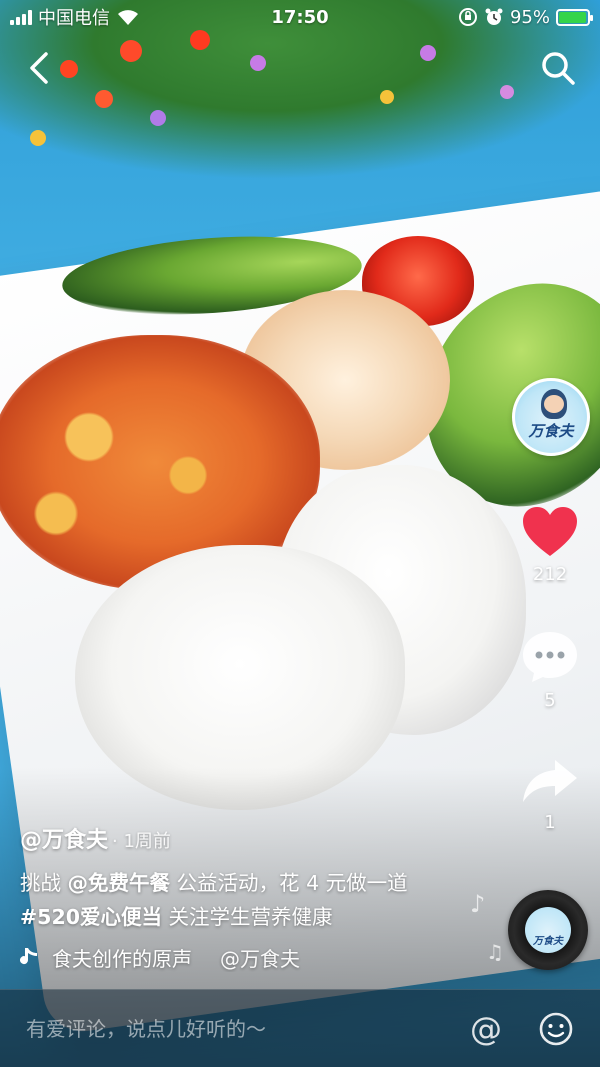 Image resolution: width=600 pixels, height=1067 pixels. Describe the element at coordinates (122, 958) in the screenshot. I see `music-title: 食夫创作的原声` at that location.